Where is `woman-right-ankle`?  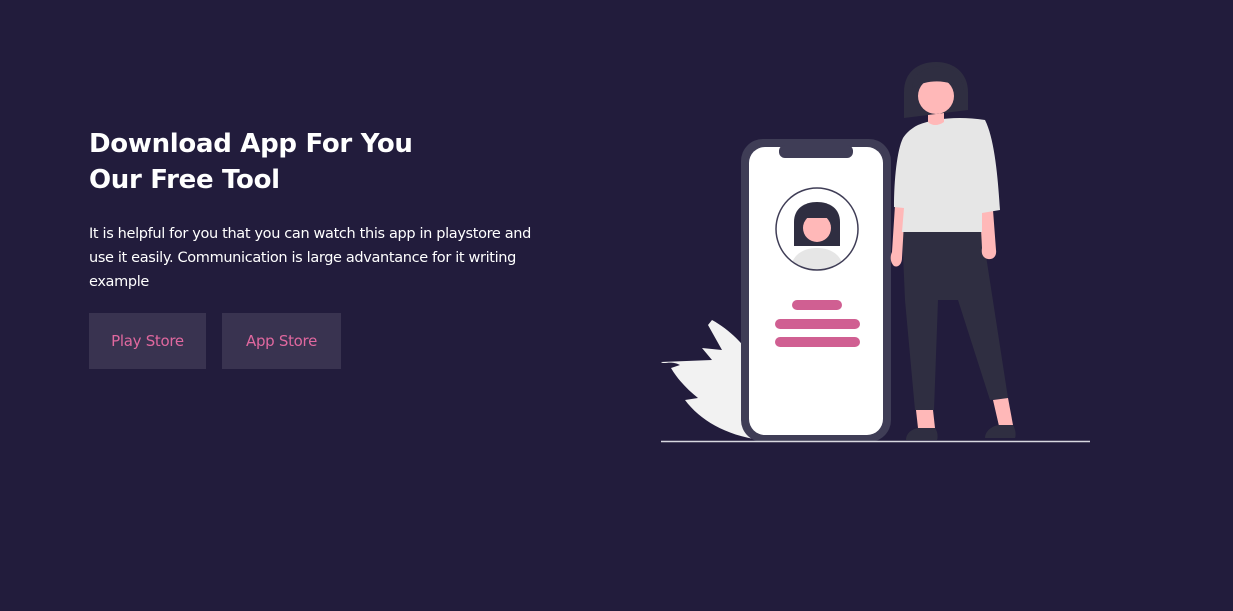 woman-right-ankle is located at coordinates (1003, 412).